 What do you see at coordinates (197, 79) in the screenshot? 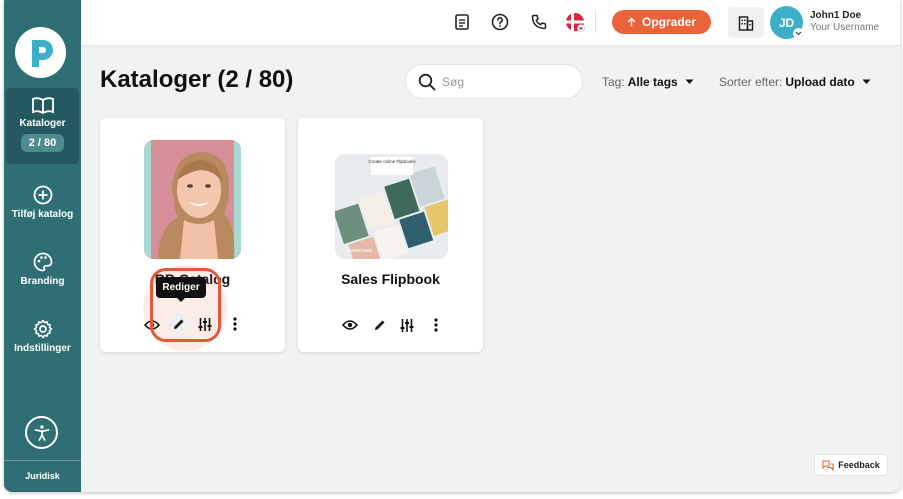
I see `page-title: Kataloger (2 / 80)` at bounding box center [197, 79].